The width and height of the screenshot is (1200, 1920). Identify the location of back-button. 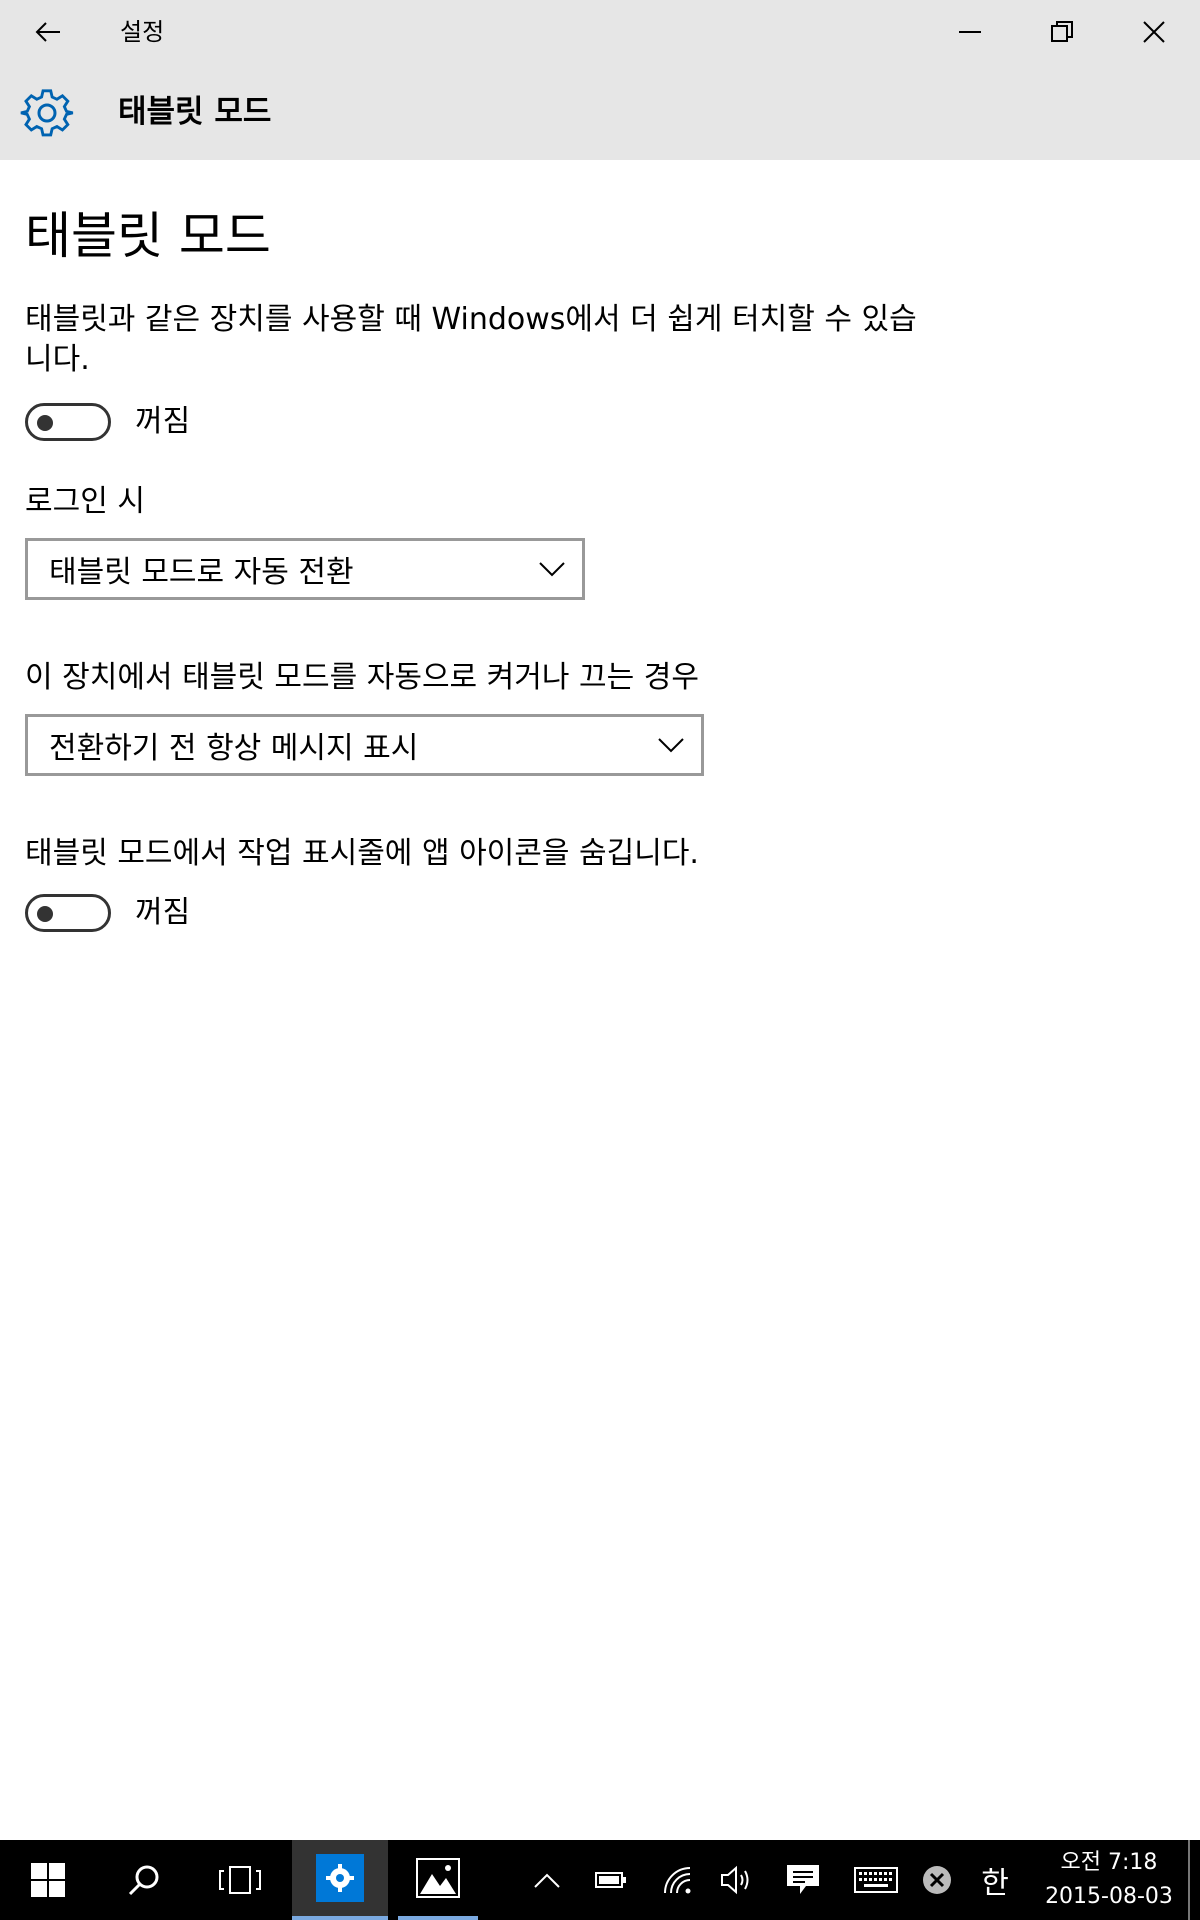
(48, 32).